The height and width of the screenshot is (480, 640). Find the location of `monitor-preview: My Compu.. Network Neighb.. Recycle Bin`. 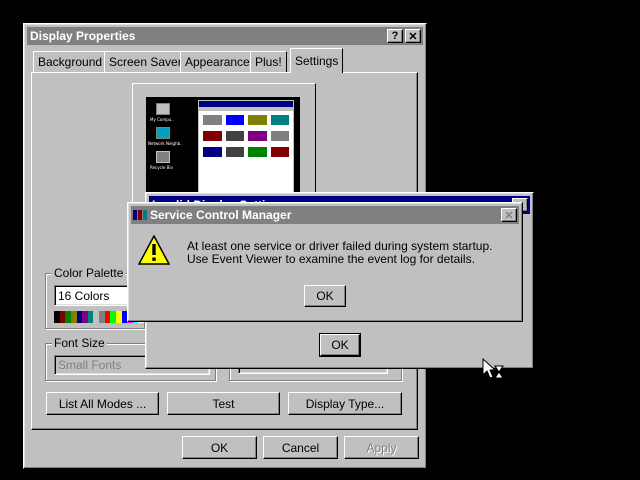

monitor-preview: My Compu.. Network Neighb.. Recycle Bin is located at coordinates (224, 143).